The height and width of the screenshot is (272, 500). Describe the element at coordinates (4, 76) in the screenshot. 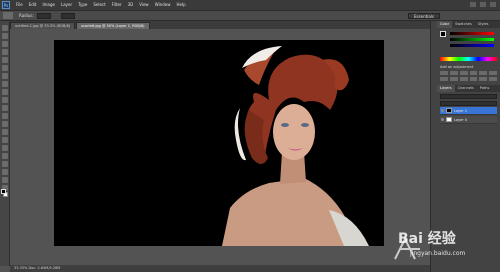

I see `healing-brush-tool-icon` at that location.